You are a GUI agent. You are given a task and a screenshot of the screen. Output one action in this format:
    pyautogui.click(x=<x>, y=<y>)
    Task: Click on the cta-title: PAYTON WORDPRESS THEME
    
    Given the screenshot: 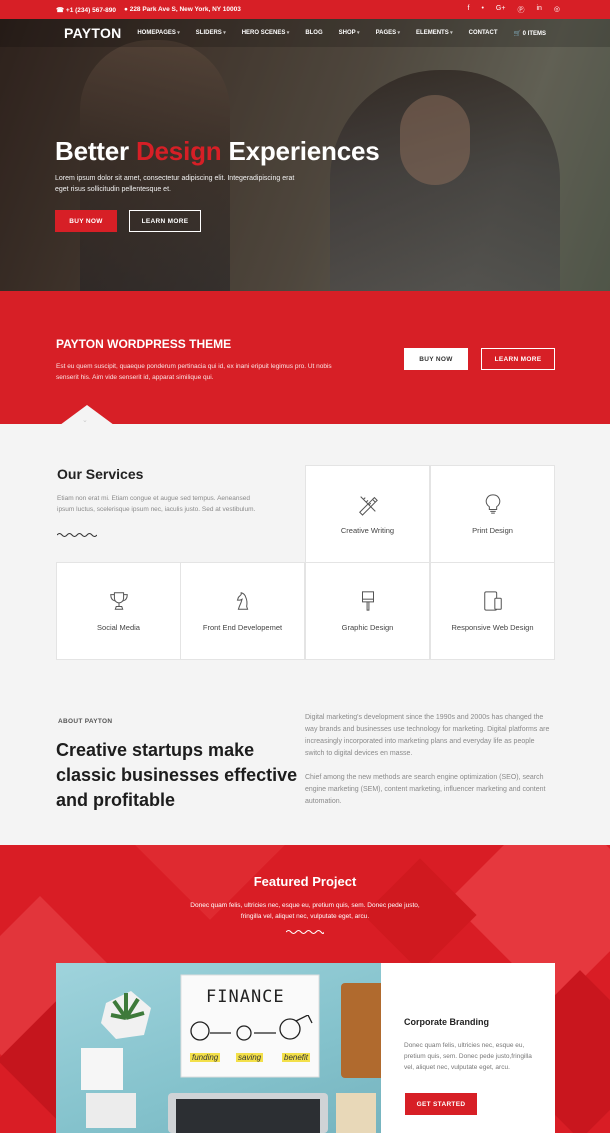 What is the action you would take?
    pyautogui.click(x=144, y=344)
    